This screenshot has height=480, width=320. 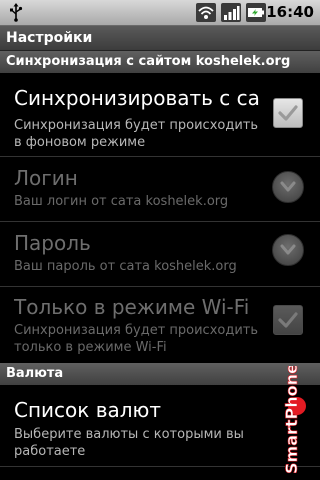 I want to click on signal-icon, so click(x=231, y=12).